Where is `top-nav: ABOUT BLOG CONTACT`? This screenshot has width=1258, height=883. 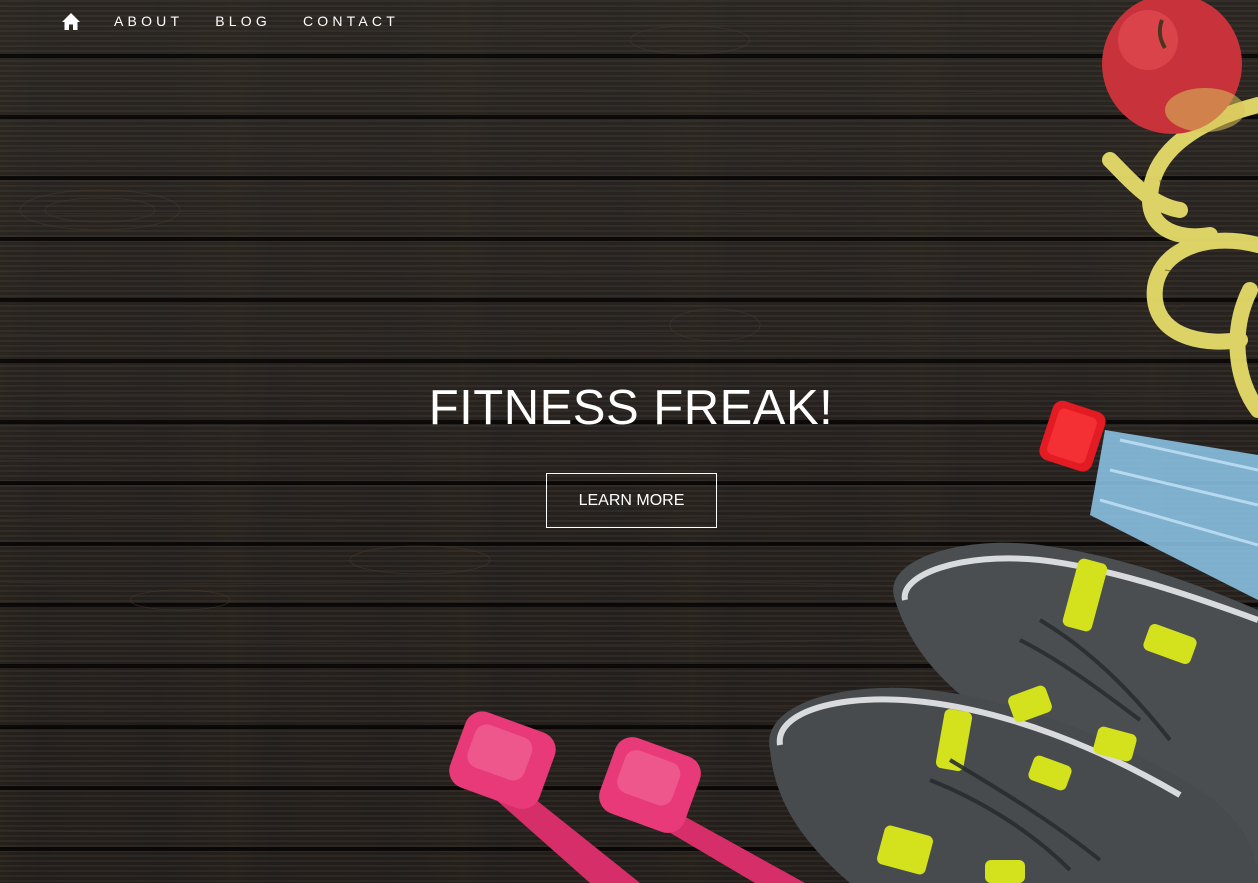 top-nav: ABOUT BLOG CONTACT is located at coordinates (229, 21).